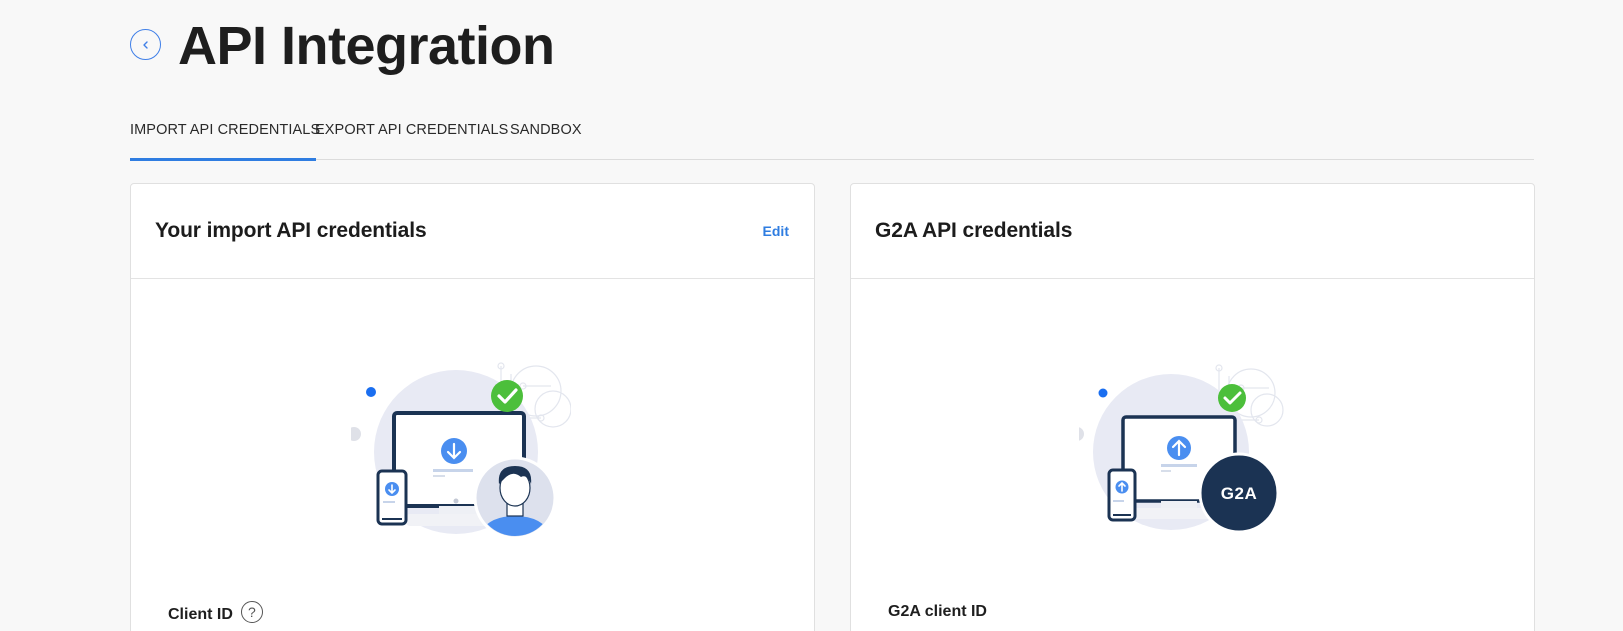 The width and height of the screenshot is (1623, 631). I want to click on tab-export-api-credentials: EXPORT API CREDENTIALS, so click(412, 139).